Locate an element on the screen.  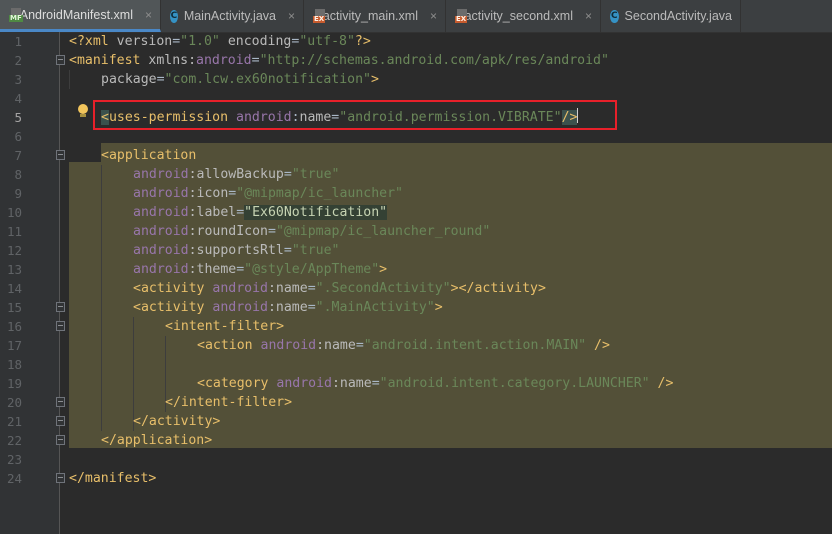
text-cursor is located at coordinates (578, 115).